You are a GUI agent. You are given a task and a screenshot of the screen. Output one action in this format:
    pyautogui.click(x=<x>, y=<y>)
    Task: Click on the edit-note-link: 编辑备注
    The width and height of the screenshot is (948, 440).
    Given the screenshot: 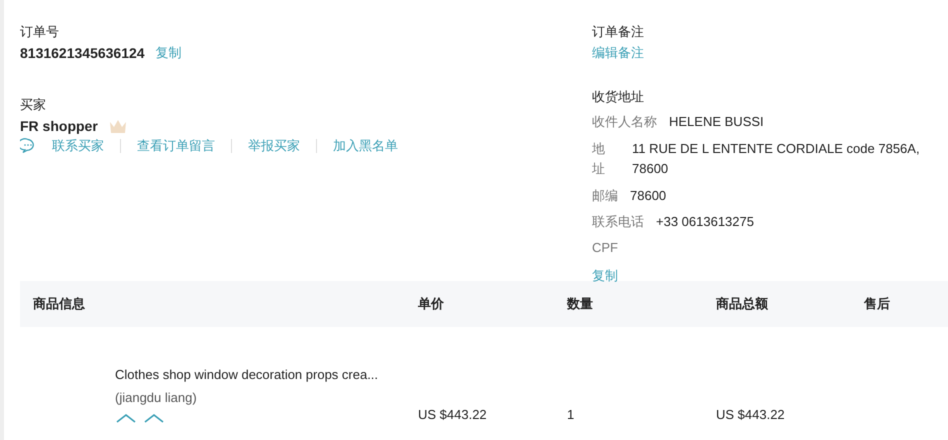 What is the action you would take?
    pyautogui.click(x=618, y=53)
    